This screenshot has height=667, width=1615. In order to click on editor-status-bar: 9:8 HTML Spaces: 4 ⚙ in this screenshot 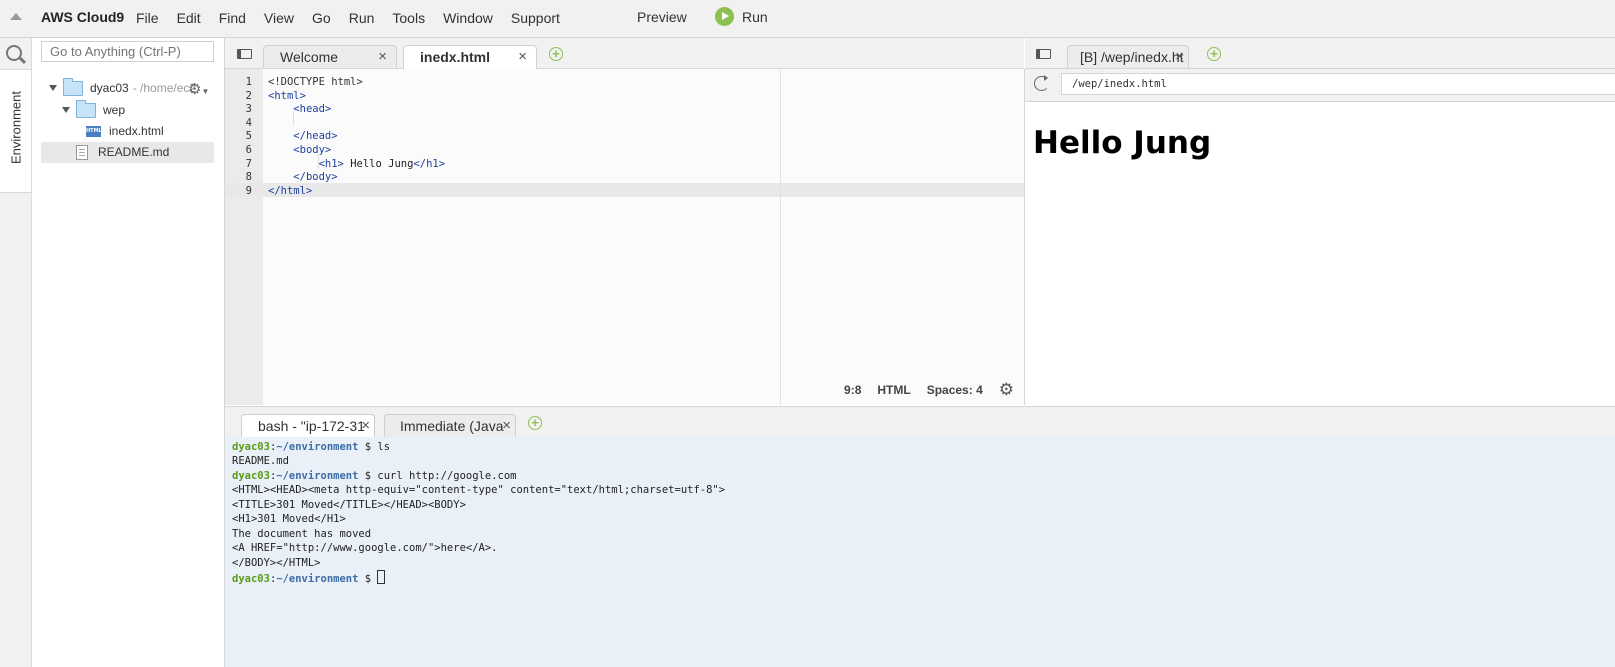, I will do `click(929, 390)`.